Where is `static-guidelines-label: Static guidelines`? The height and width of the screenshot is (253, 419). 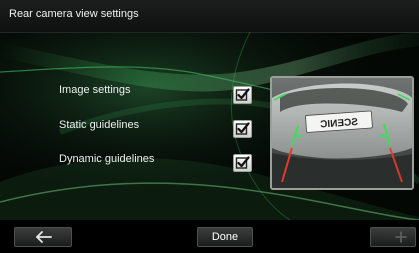 static-guidelines-label: Static guidelines is located at coordinates (99, 125).